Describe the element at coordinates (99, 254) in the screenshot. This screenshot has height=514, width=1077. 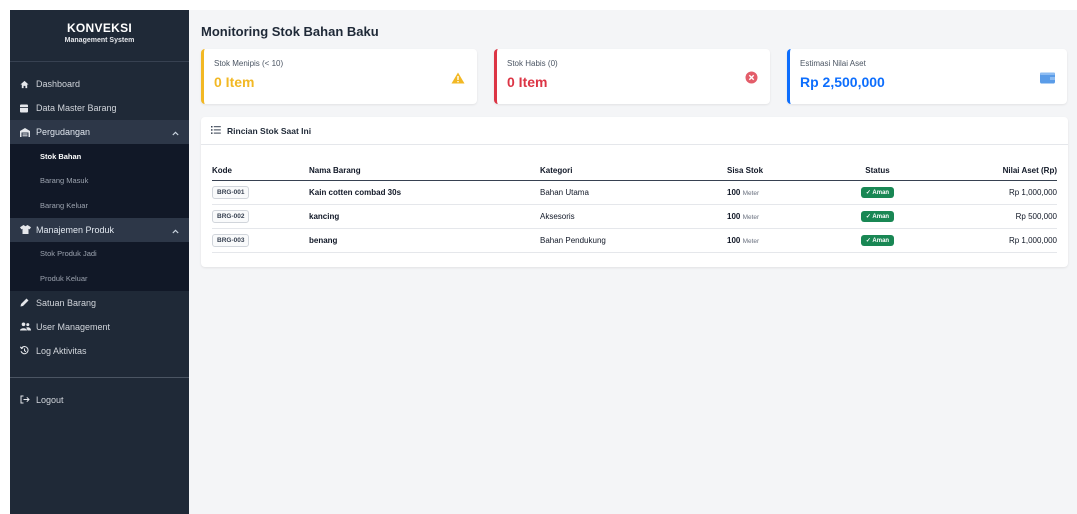
I see `sidebar-item-stok-produk-jadi: Stok Produk Jadi` at that location.